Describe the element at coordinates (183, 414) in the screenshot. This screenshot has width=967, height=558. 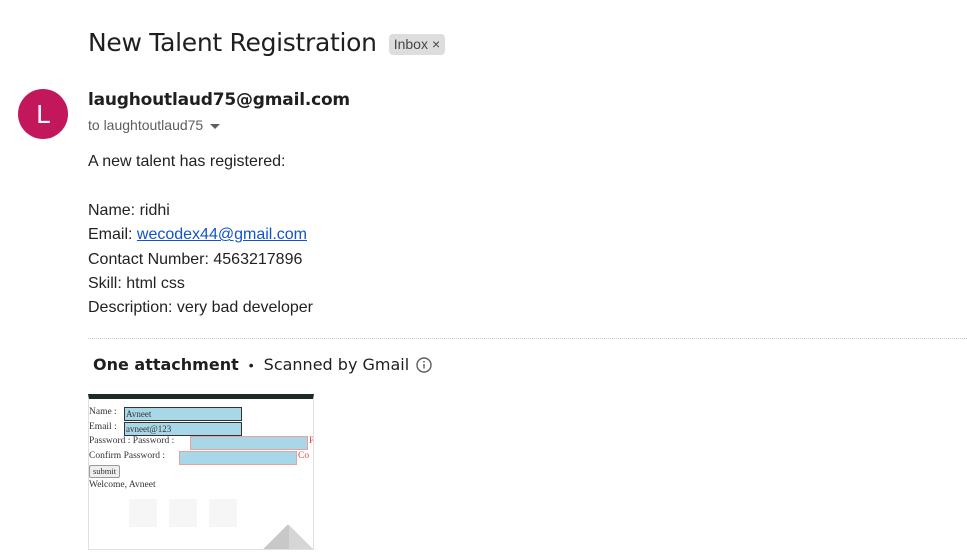
I see `thumb-name-field: Avneet` at that location.